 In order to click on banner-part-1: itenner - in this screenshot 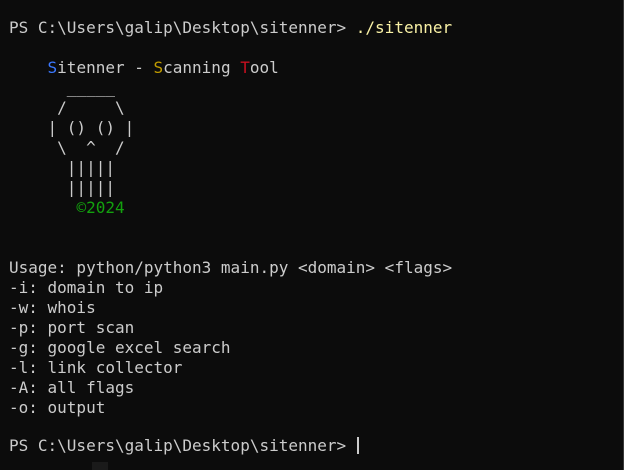, I will do `click(105, 67)`.